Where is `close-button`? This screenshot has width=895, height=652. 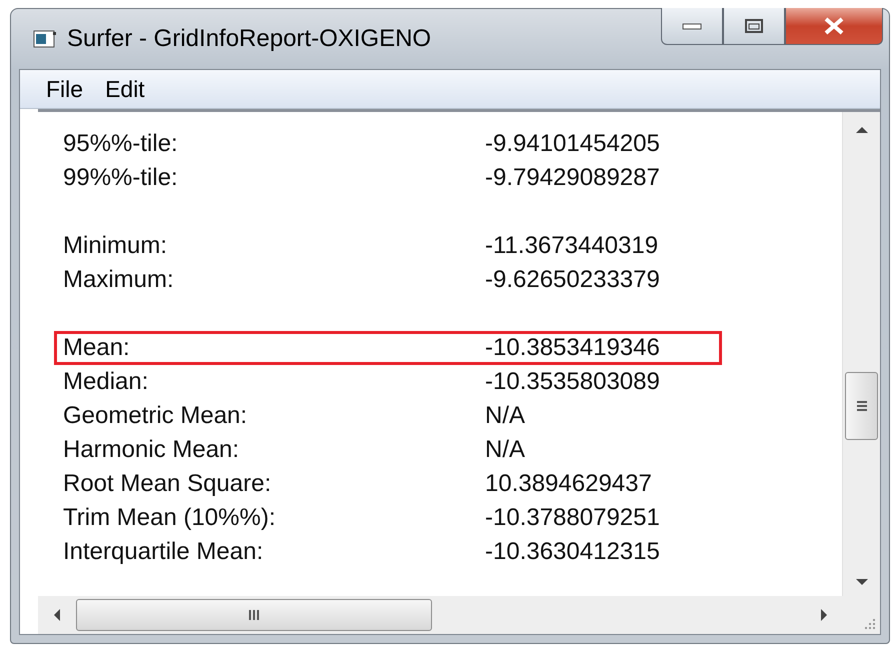
close-button is located at coordinates (834, 26).